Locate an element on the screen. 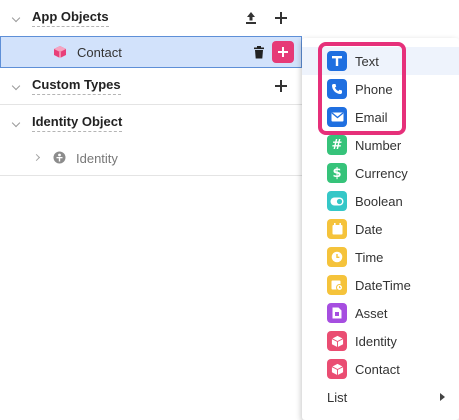 This screenshot has height=420, width=459. menu-item-email: Email is located at coordinates (380, 117).